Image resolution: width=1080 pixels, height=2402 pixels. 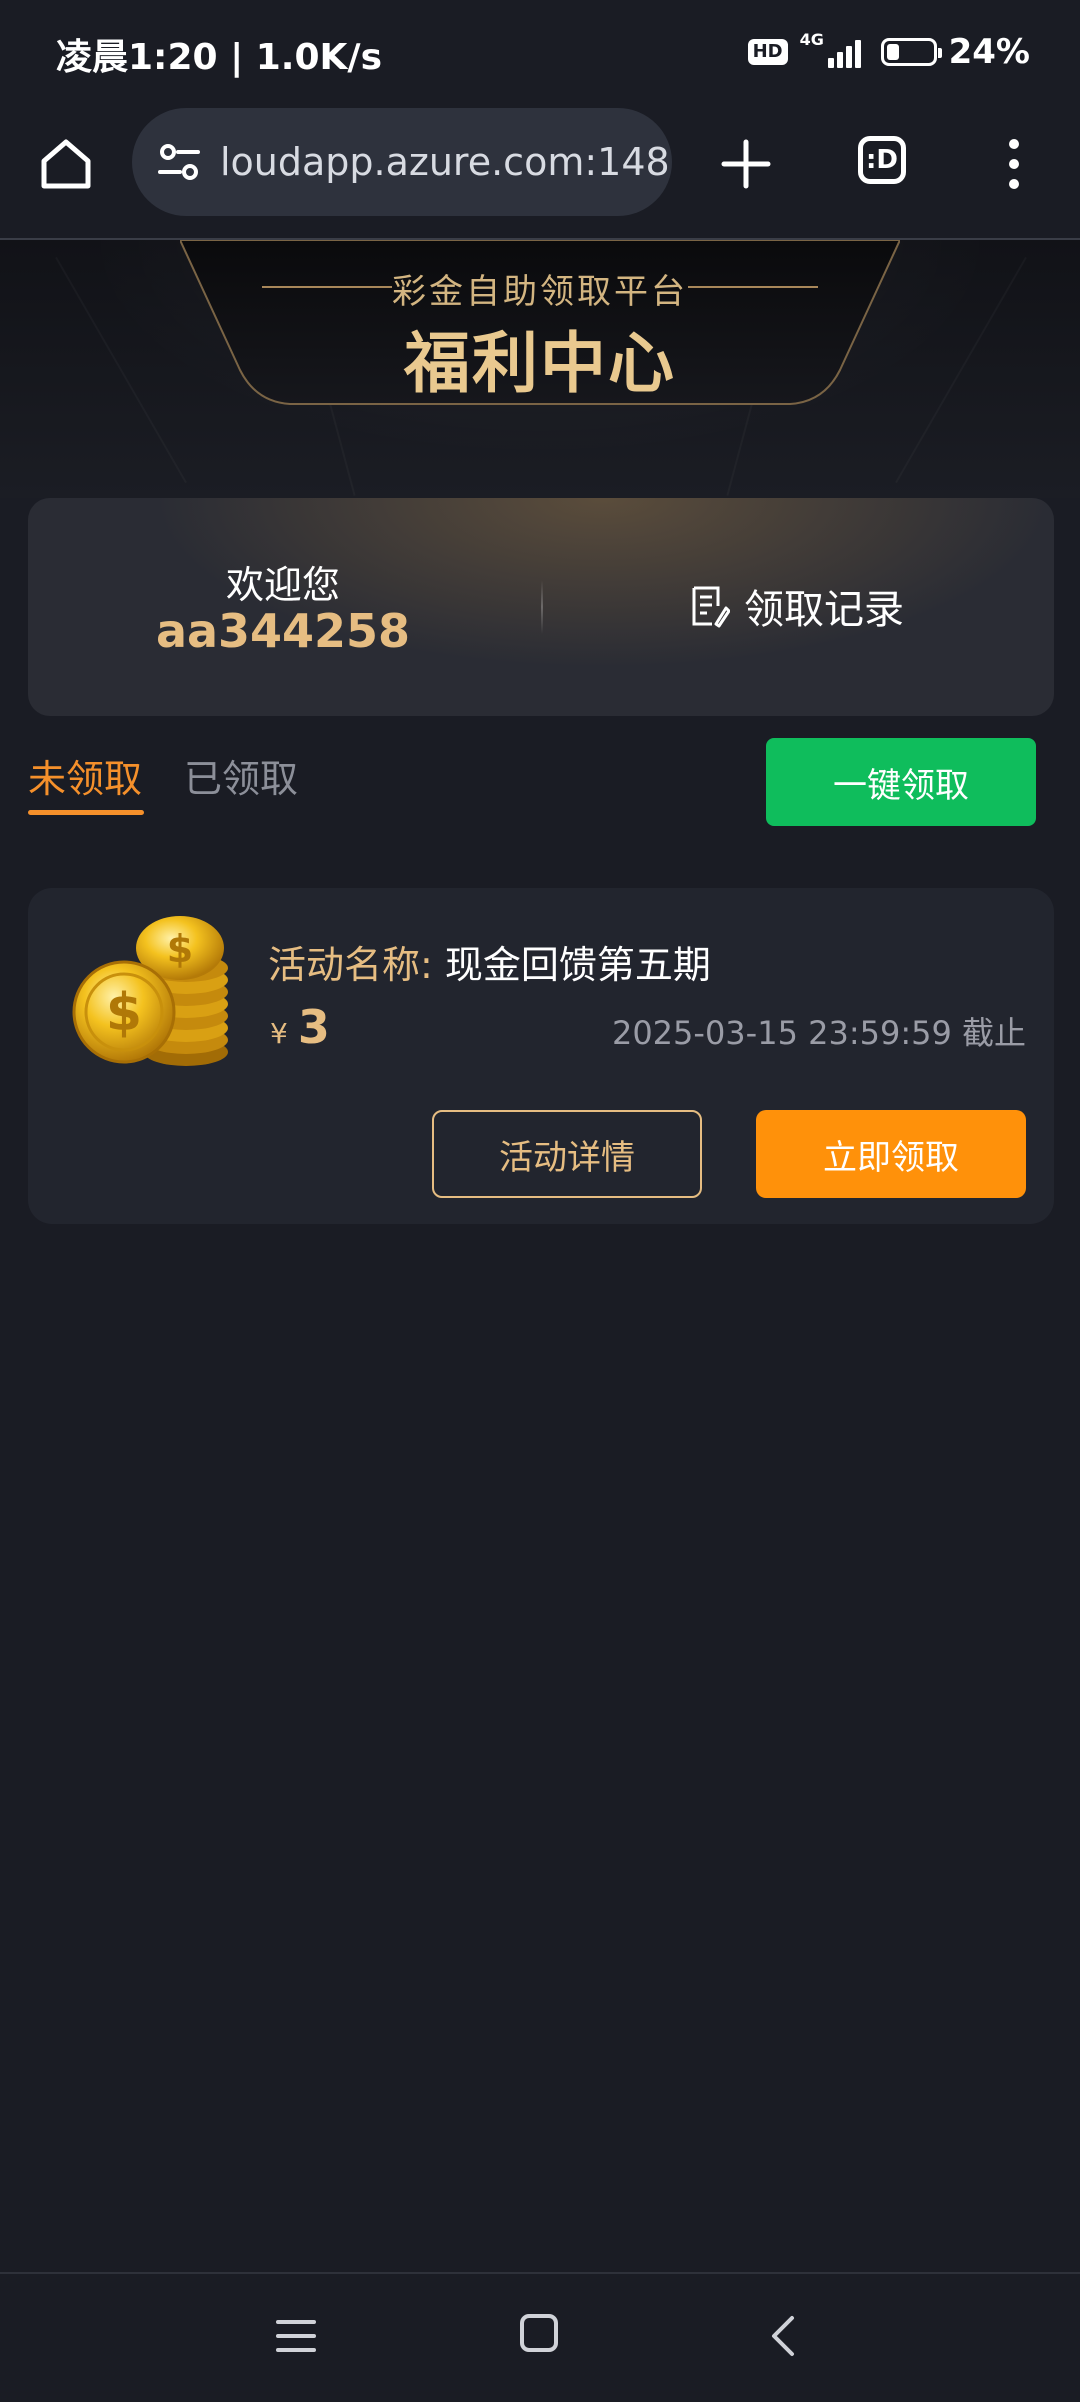 I want to click on tabs-icon: :D, so click(x=882, y=160).